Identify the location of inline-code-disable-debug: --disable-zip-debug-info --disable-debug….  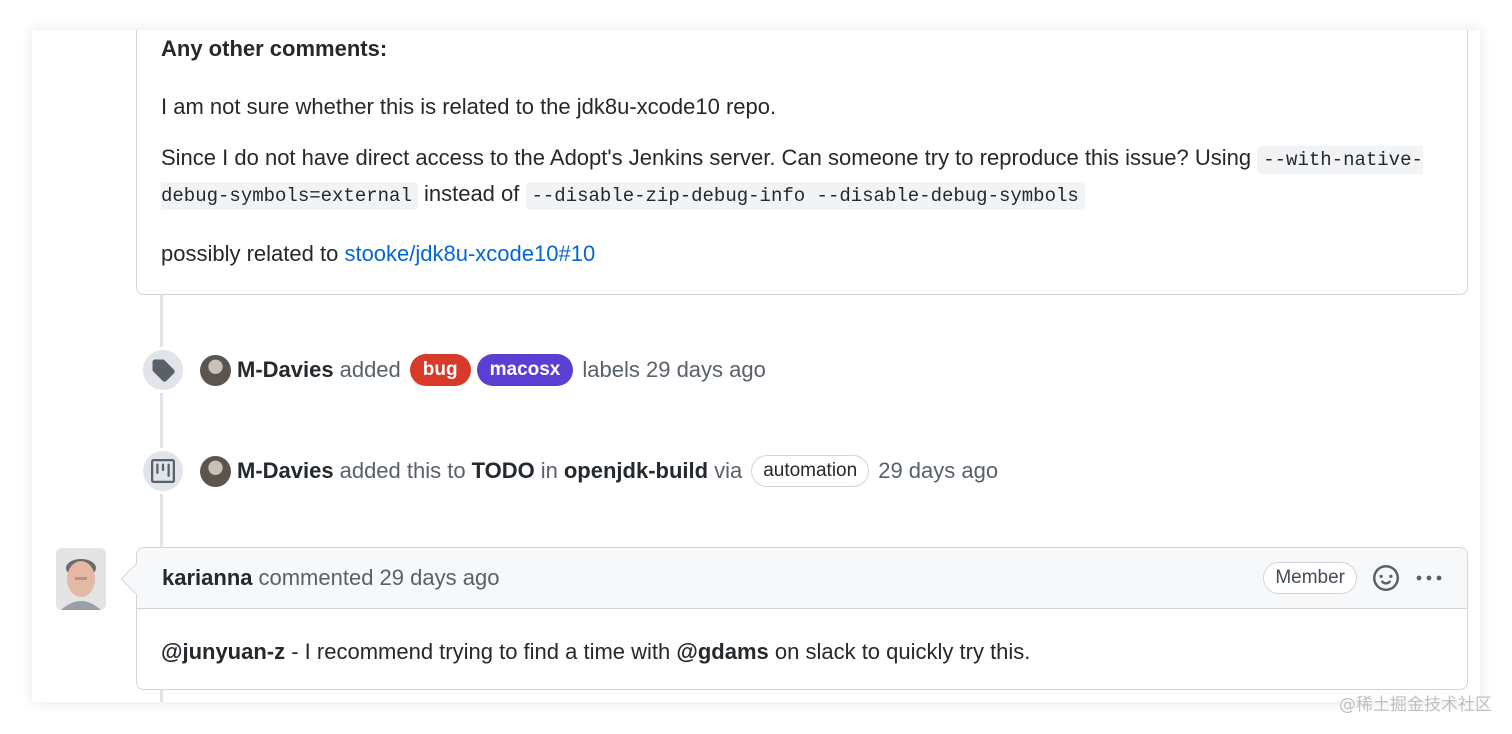
(805, 196).